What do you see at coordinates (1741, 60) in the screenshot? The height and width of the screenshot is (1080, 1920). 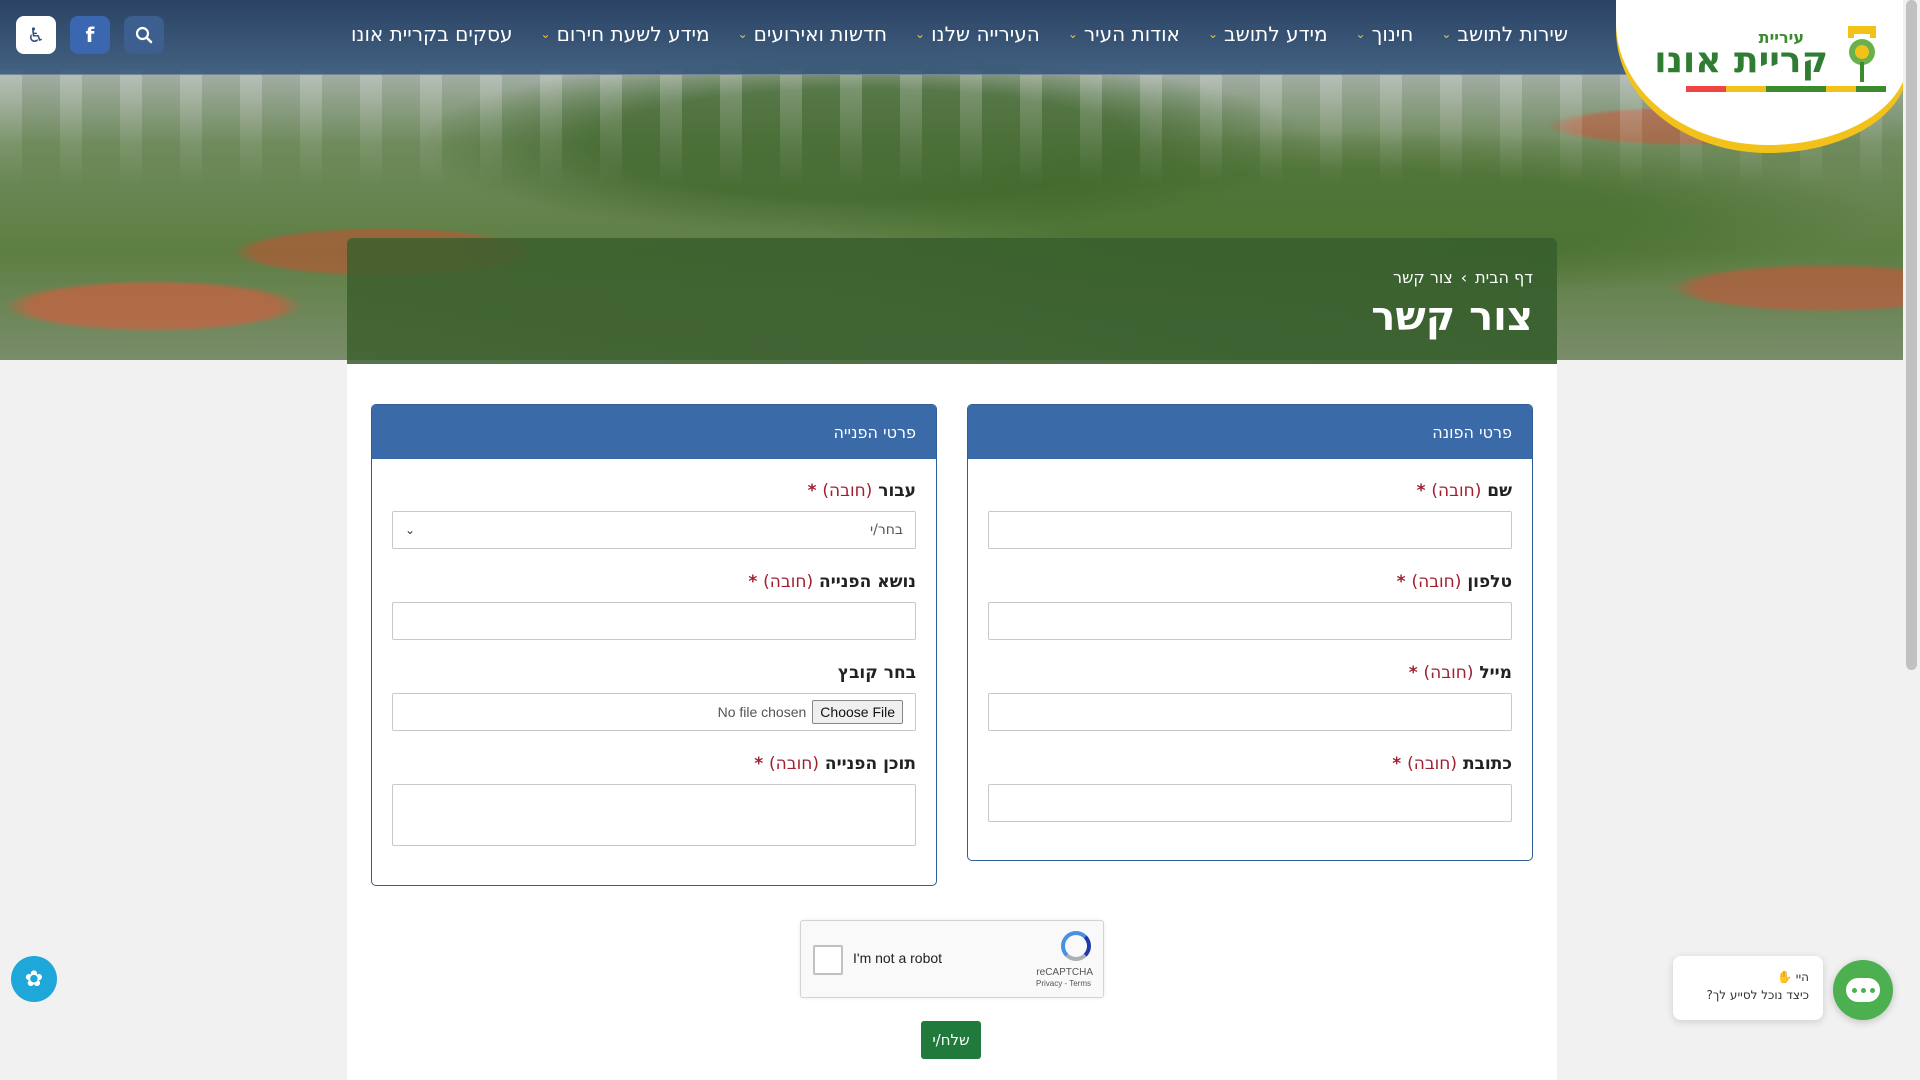 I see `logo-big-text: קריית אונו` at bounding box center [1741, 60].